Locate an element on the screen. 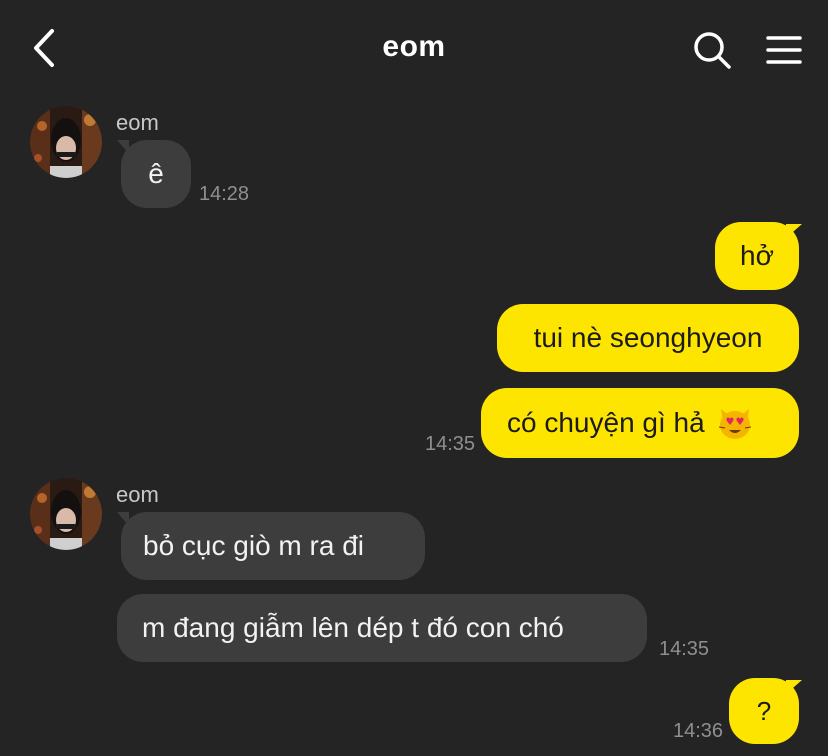 This screenshot has height=756, width=828. message-bubble-incoming: m đang giẫm lên dép t đó con chó is located at coordinates (382, 628).